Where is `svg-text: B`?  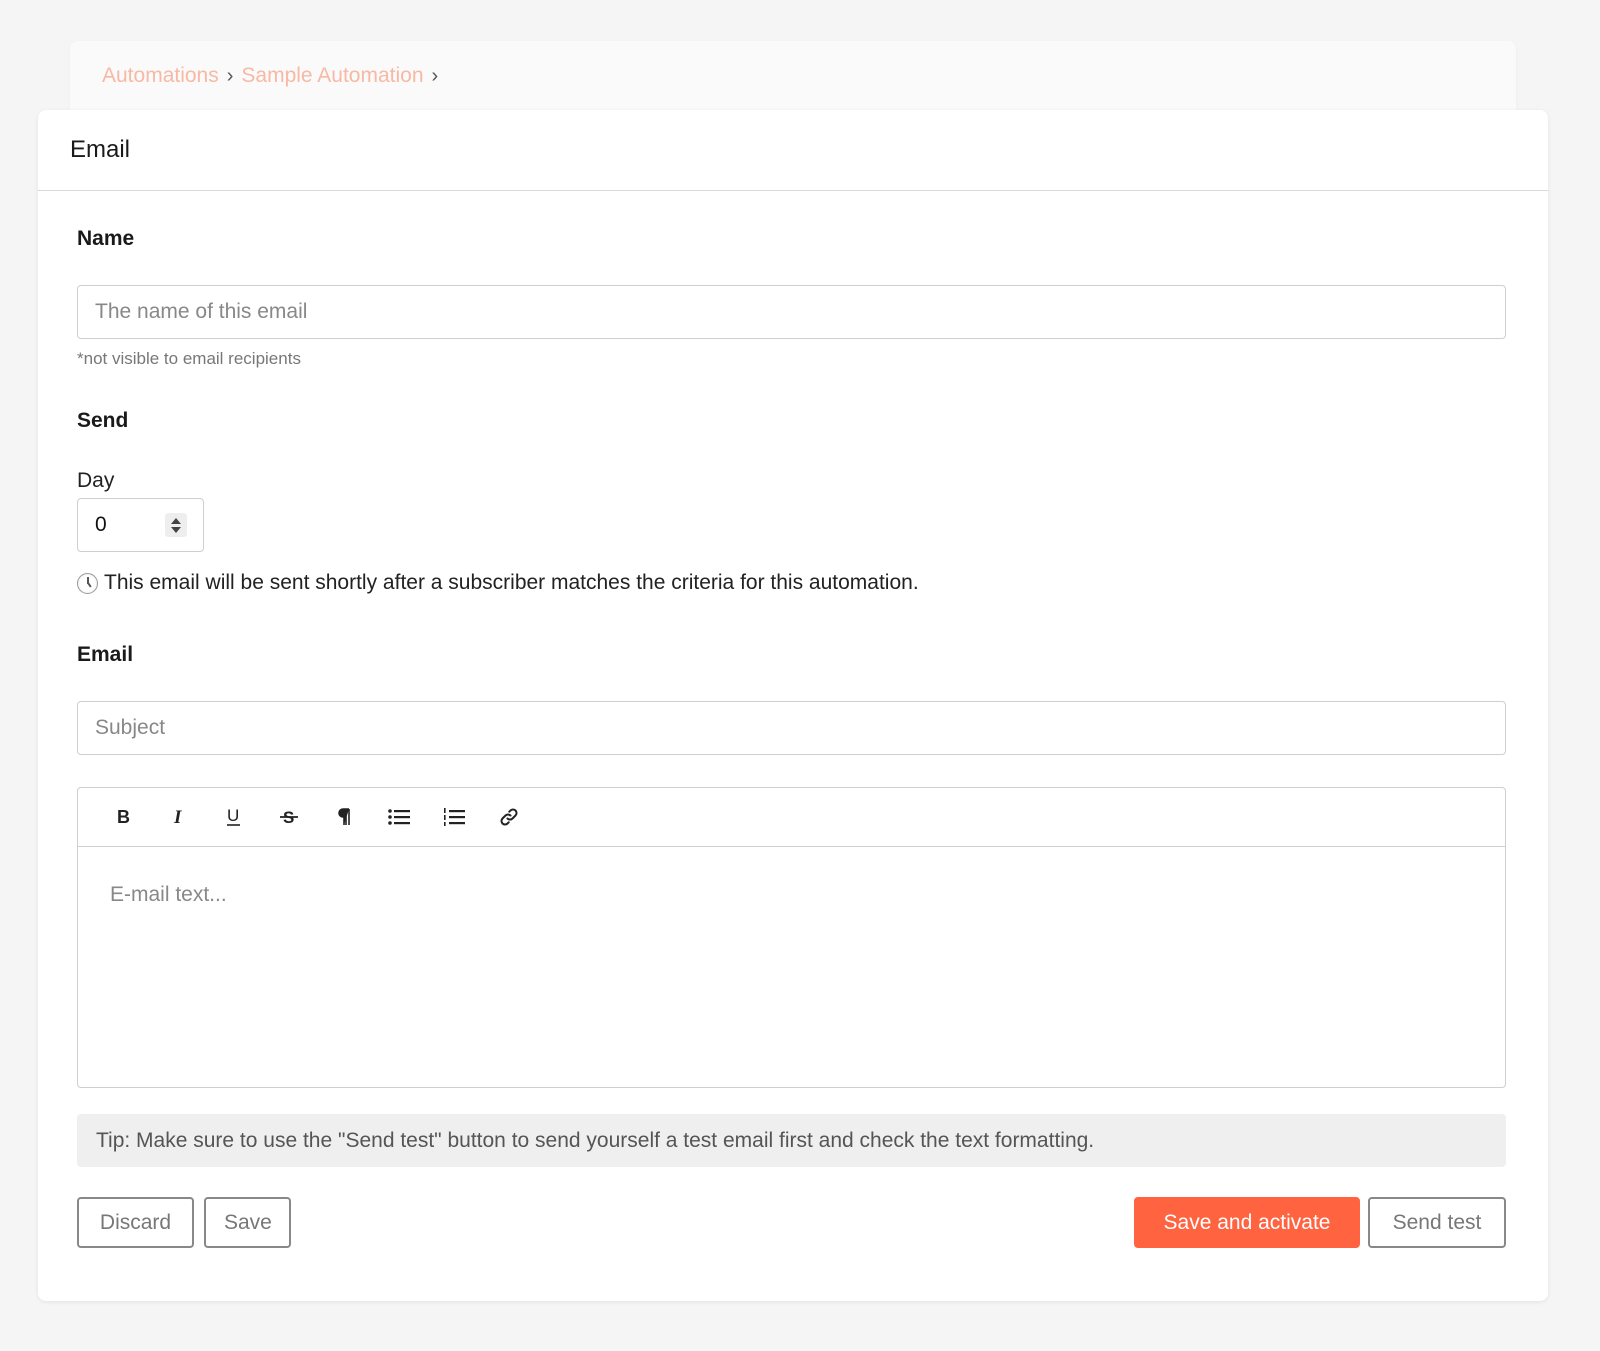 svg-text: B is located at coordinates (123, 817).